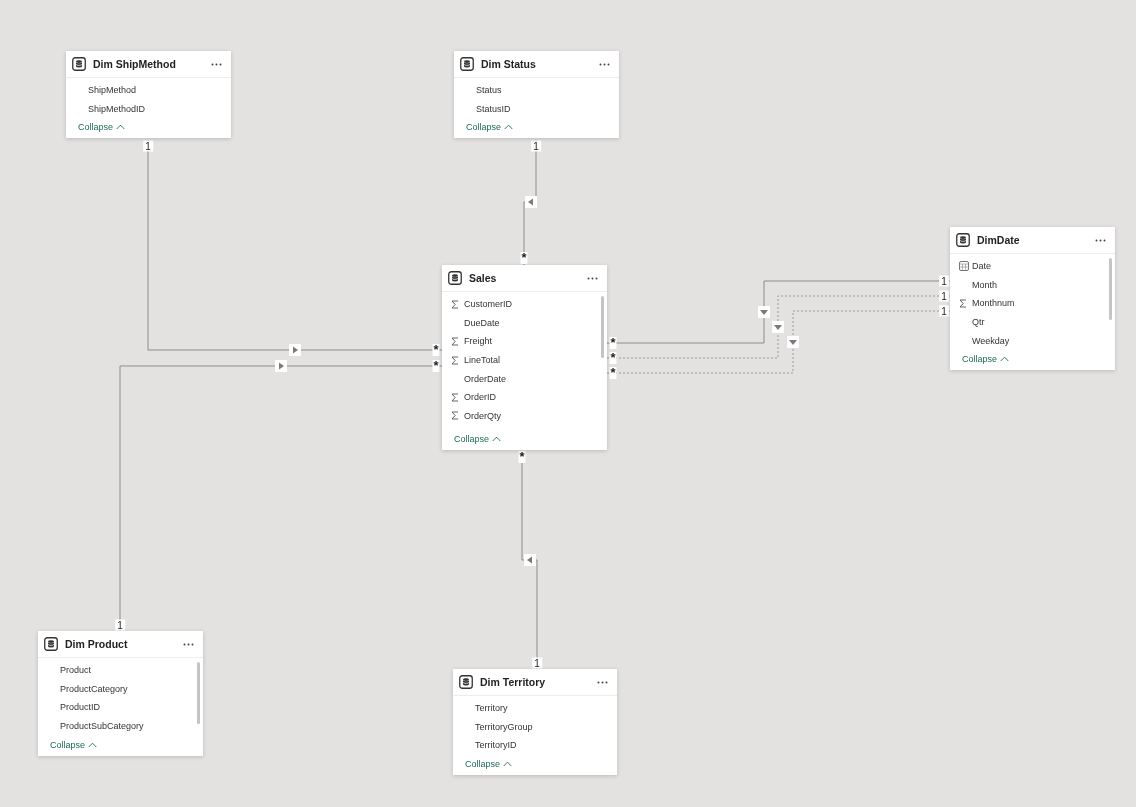  I want to click on field-name: StatusID, so click(493, 108).